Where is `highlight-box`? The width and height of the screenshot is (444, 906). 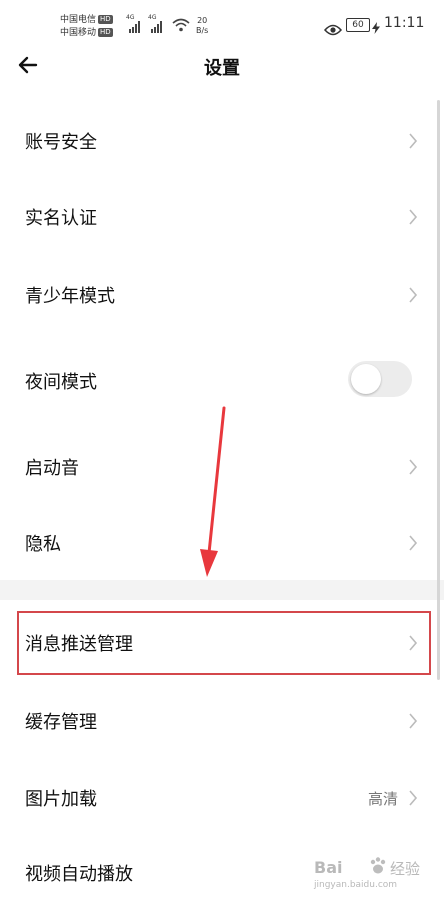
highlight-box is located at coordinates (224, 643).